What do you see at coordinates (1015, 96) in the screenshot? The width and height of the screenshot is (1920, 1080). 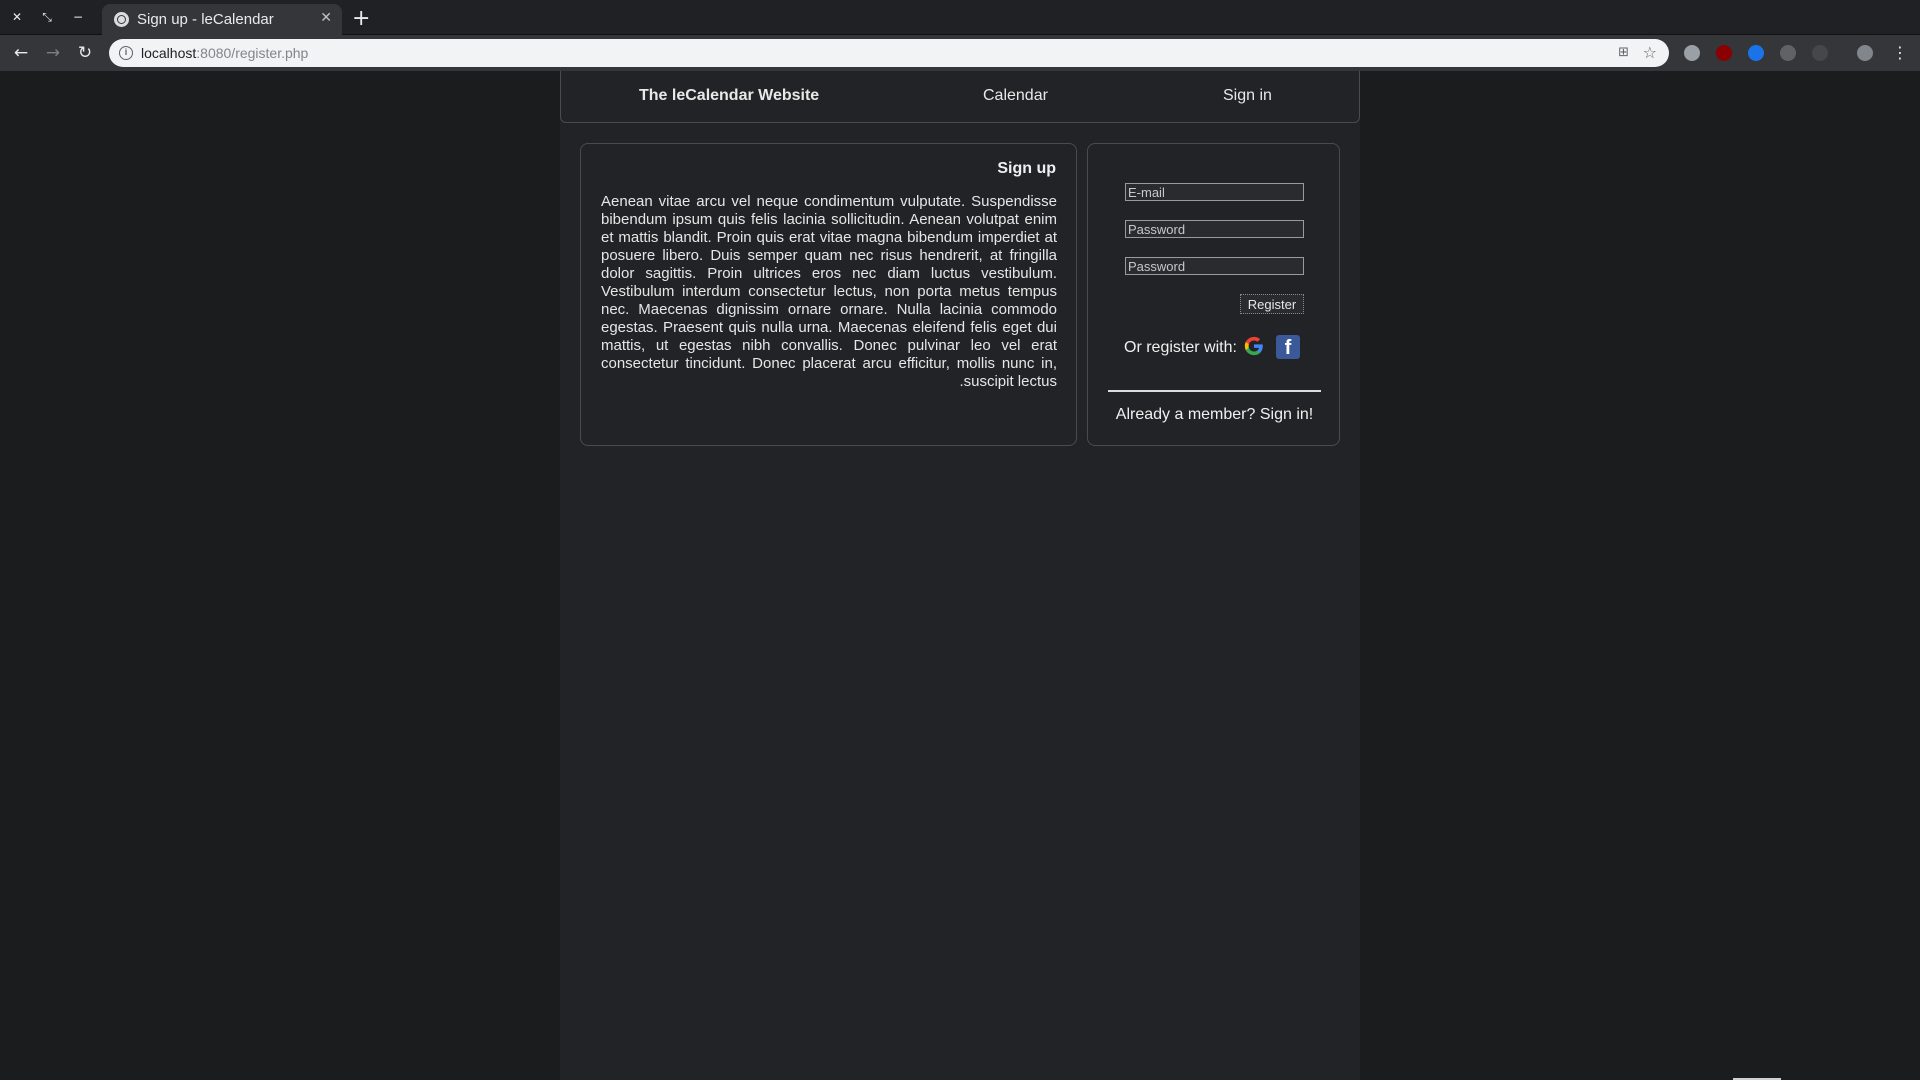 I see `calendar-link: Calendar` at bounding box center [1015, 96].